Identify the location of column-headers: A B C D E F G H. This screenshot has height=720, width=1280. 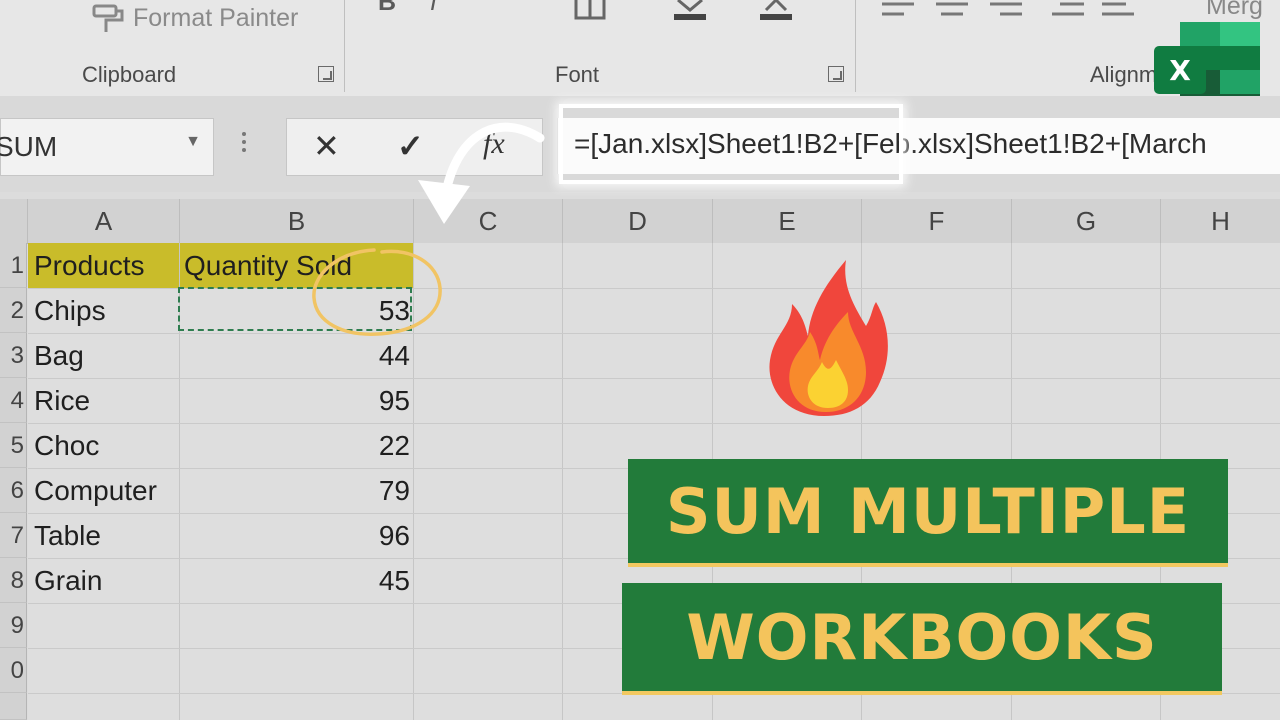
(640, 221).